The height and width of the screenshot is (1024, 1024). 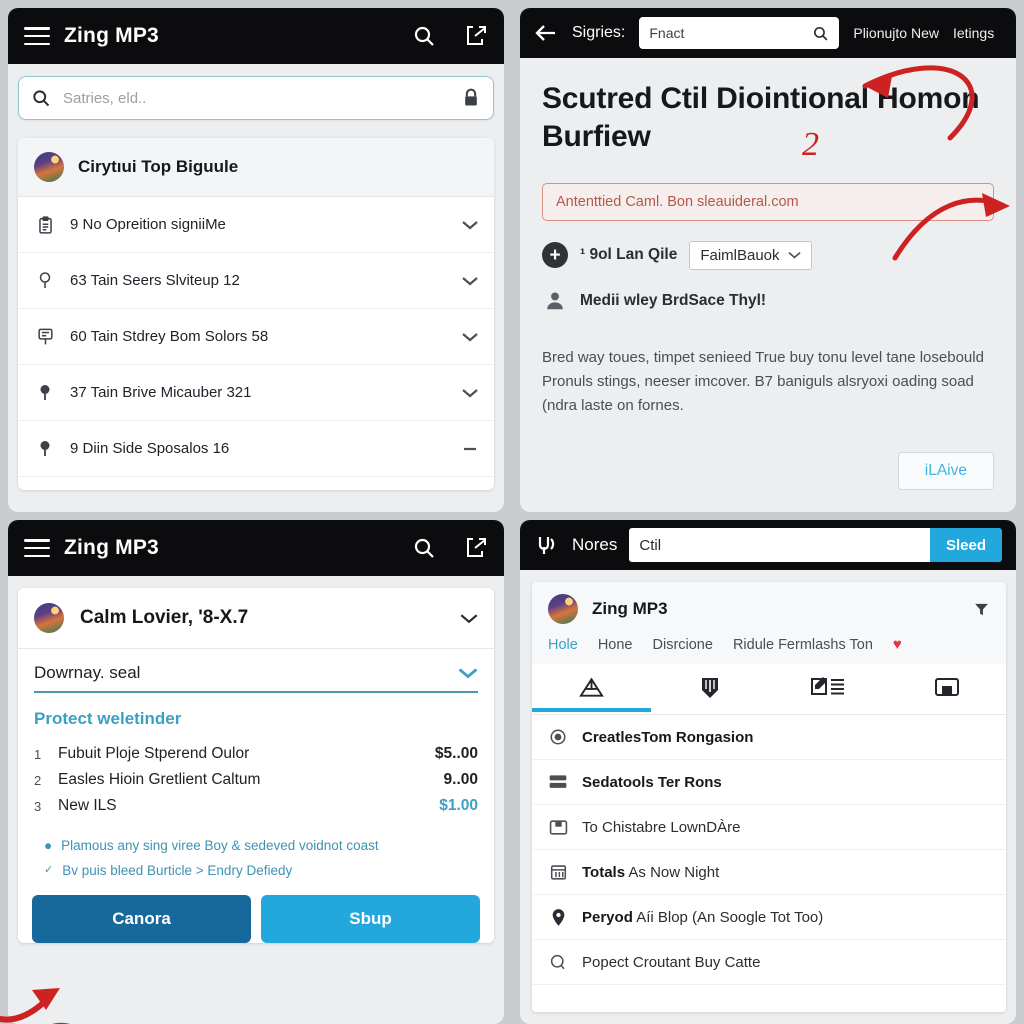 I want to click on arrow-left-icon, so click(x=546, y=33).